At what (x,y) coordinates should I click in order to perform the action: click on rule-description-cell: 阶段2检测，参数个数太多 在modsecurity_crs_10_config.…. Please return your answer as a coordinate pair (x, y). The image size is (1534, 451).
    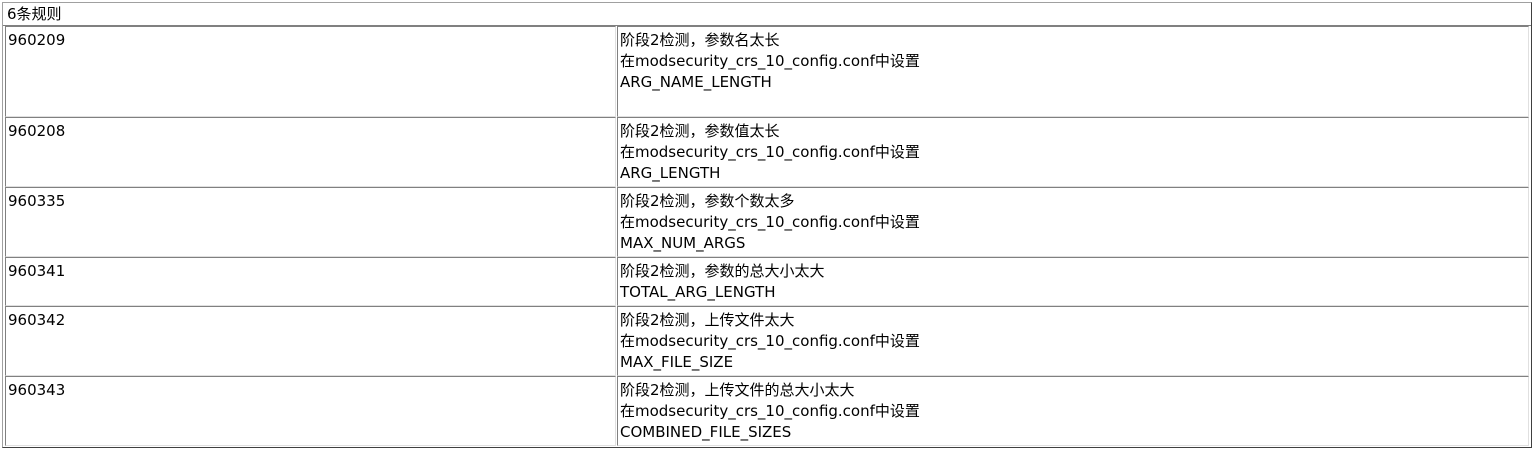
    Looking at the image, I should click on (1073, 222).